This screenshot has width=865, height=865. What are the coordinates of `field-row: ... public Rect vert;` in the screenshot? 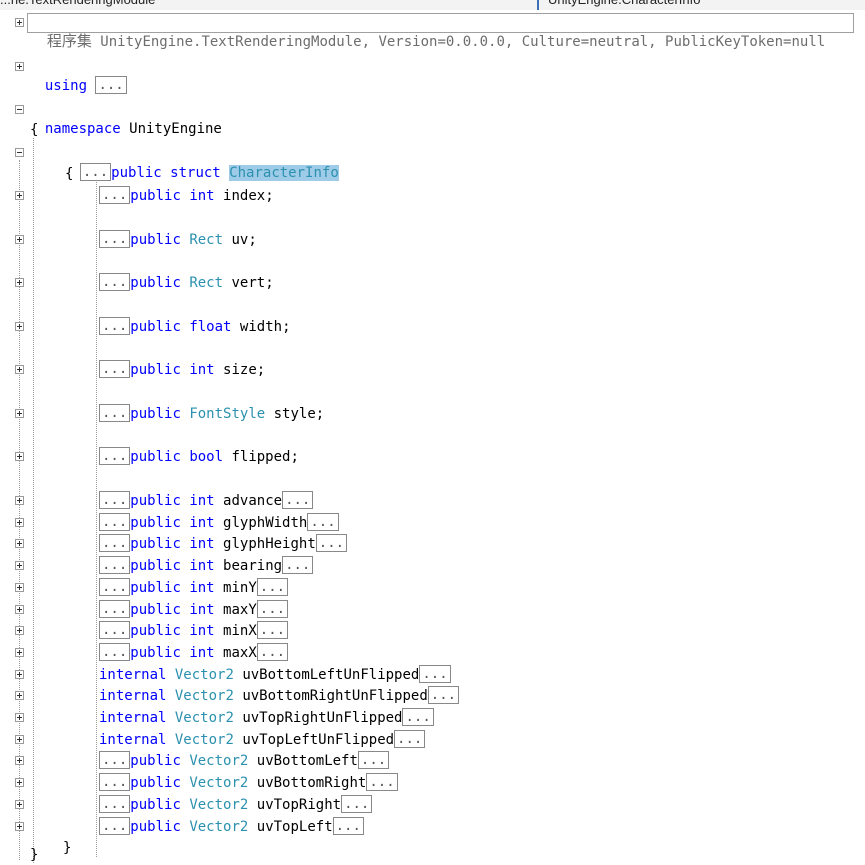 It's located at (186, 283).